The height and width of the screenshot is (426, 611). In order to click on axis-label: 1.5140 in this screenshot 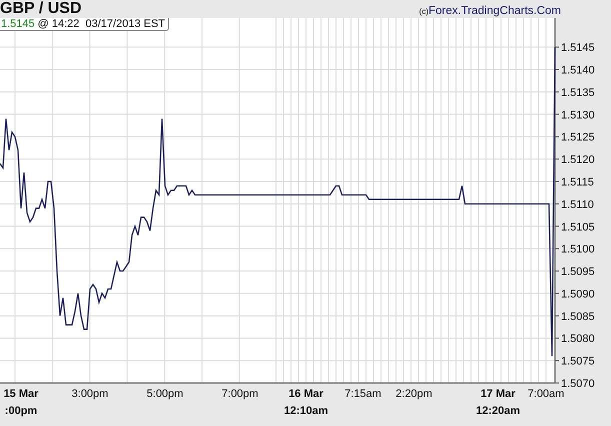, I will do `click(578, 70)`.